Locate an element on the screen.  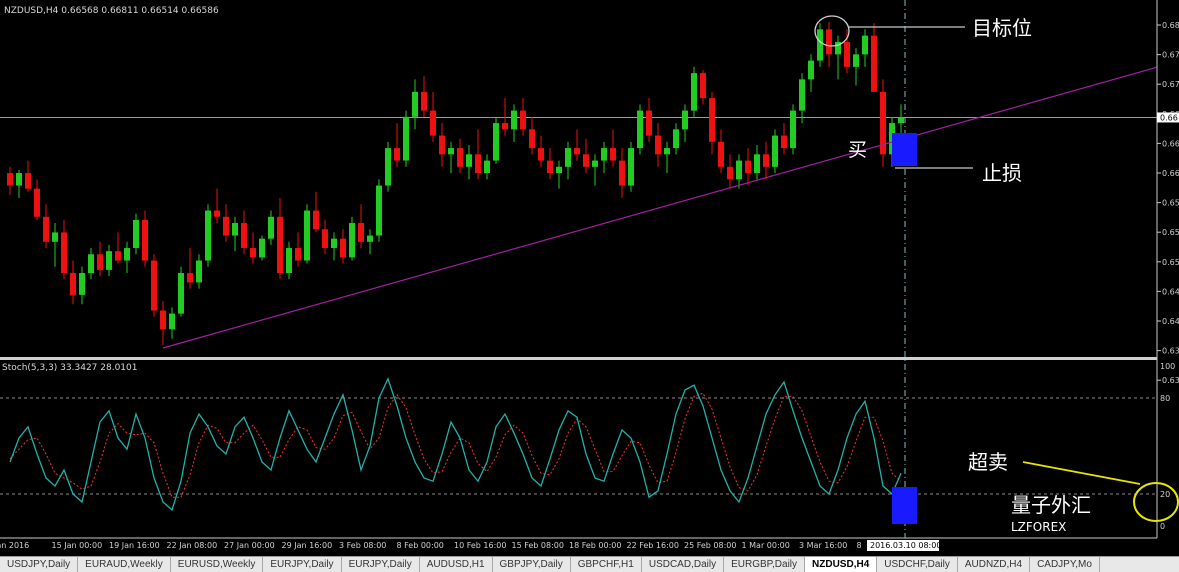
time-label: 27 Jan 00:00 is located at coordinates (249, 545).